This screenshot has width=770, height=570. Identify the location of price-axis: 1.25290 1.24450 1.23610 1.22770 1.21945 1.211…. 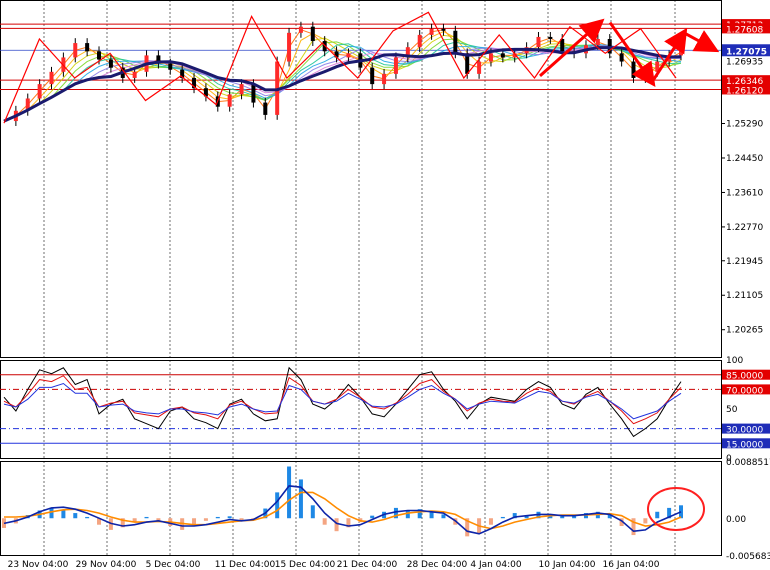
(745, 177).